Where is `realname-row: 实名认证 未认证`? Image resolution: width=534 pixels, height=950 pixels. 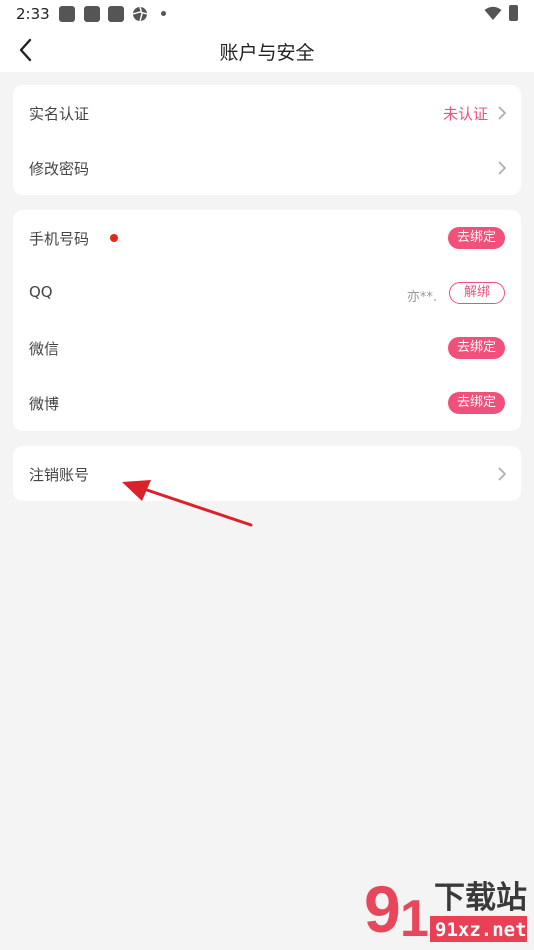 realname-row: 实名认证 未认证 is located at coordinates (267, 112).